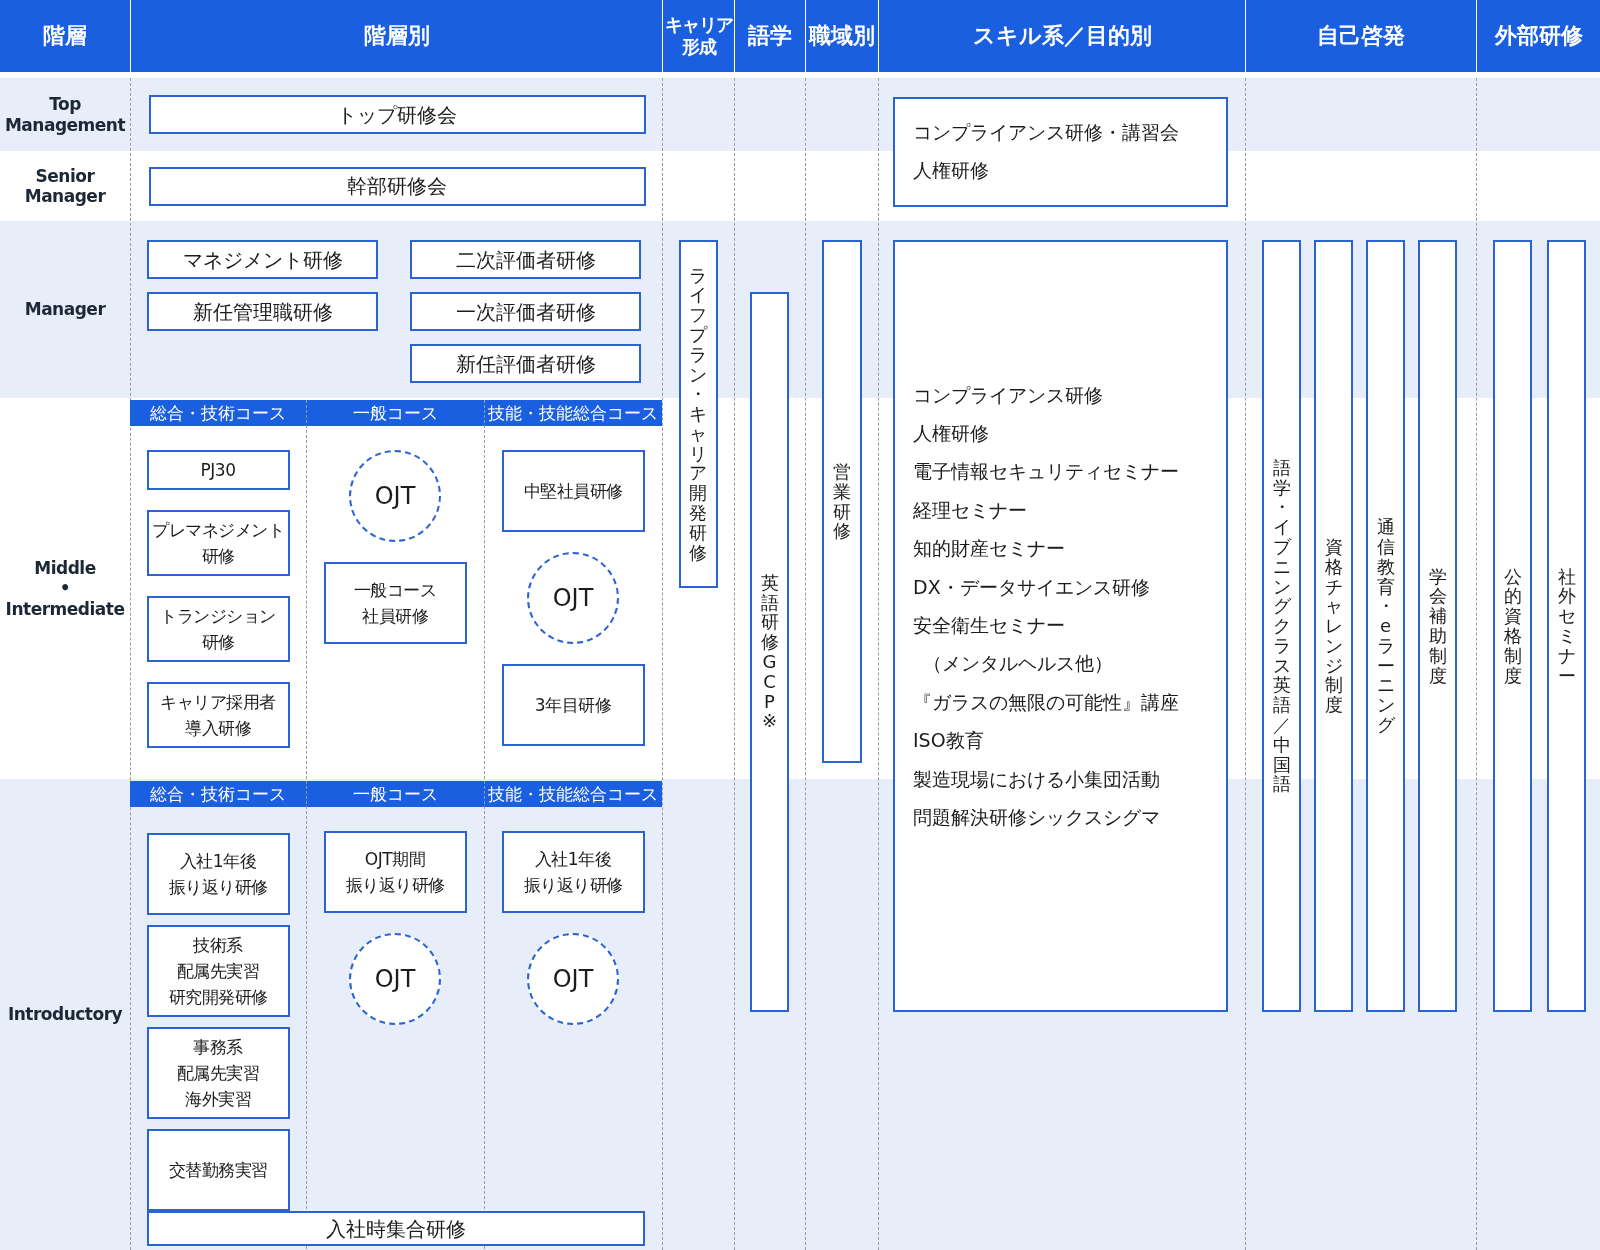 Image resolution: width=1600 pixels, height=1250 pixels. What do you see at coordinates (769, 36) in the screenshot?
I see `column-header: 語学` at bounding box center [769, 36].